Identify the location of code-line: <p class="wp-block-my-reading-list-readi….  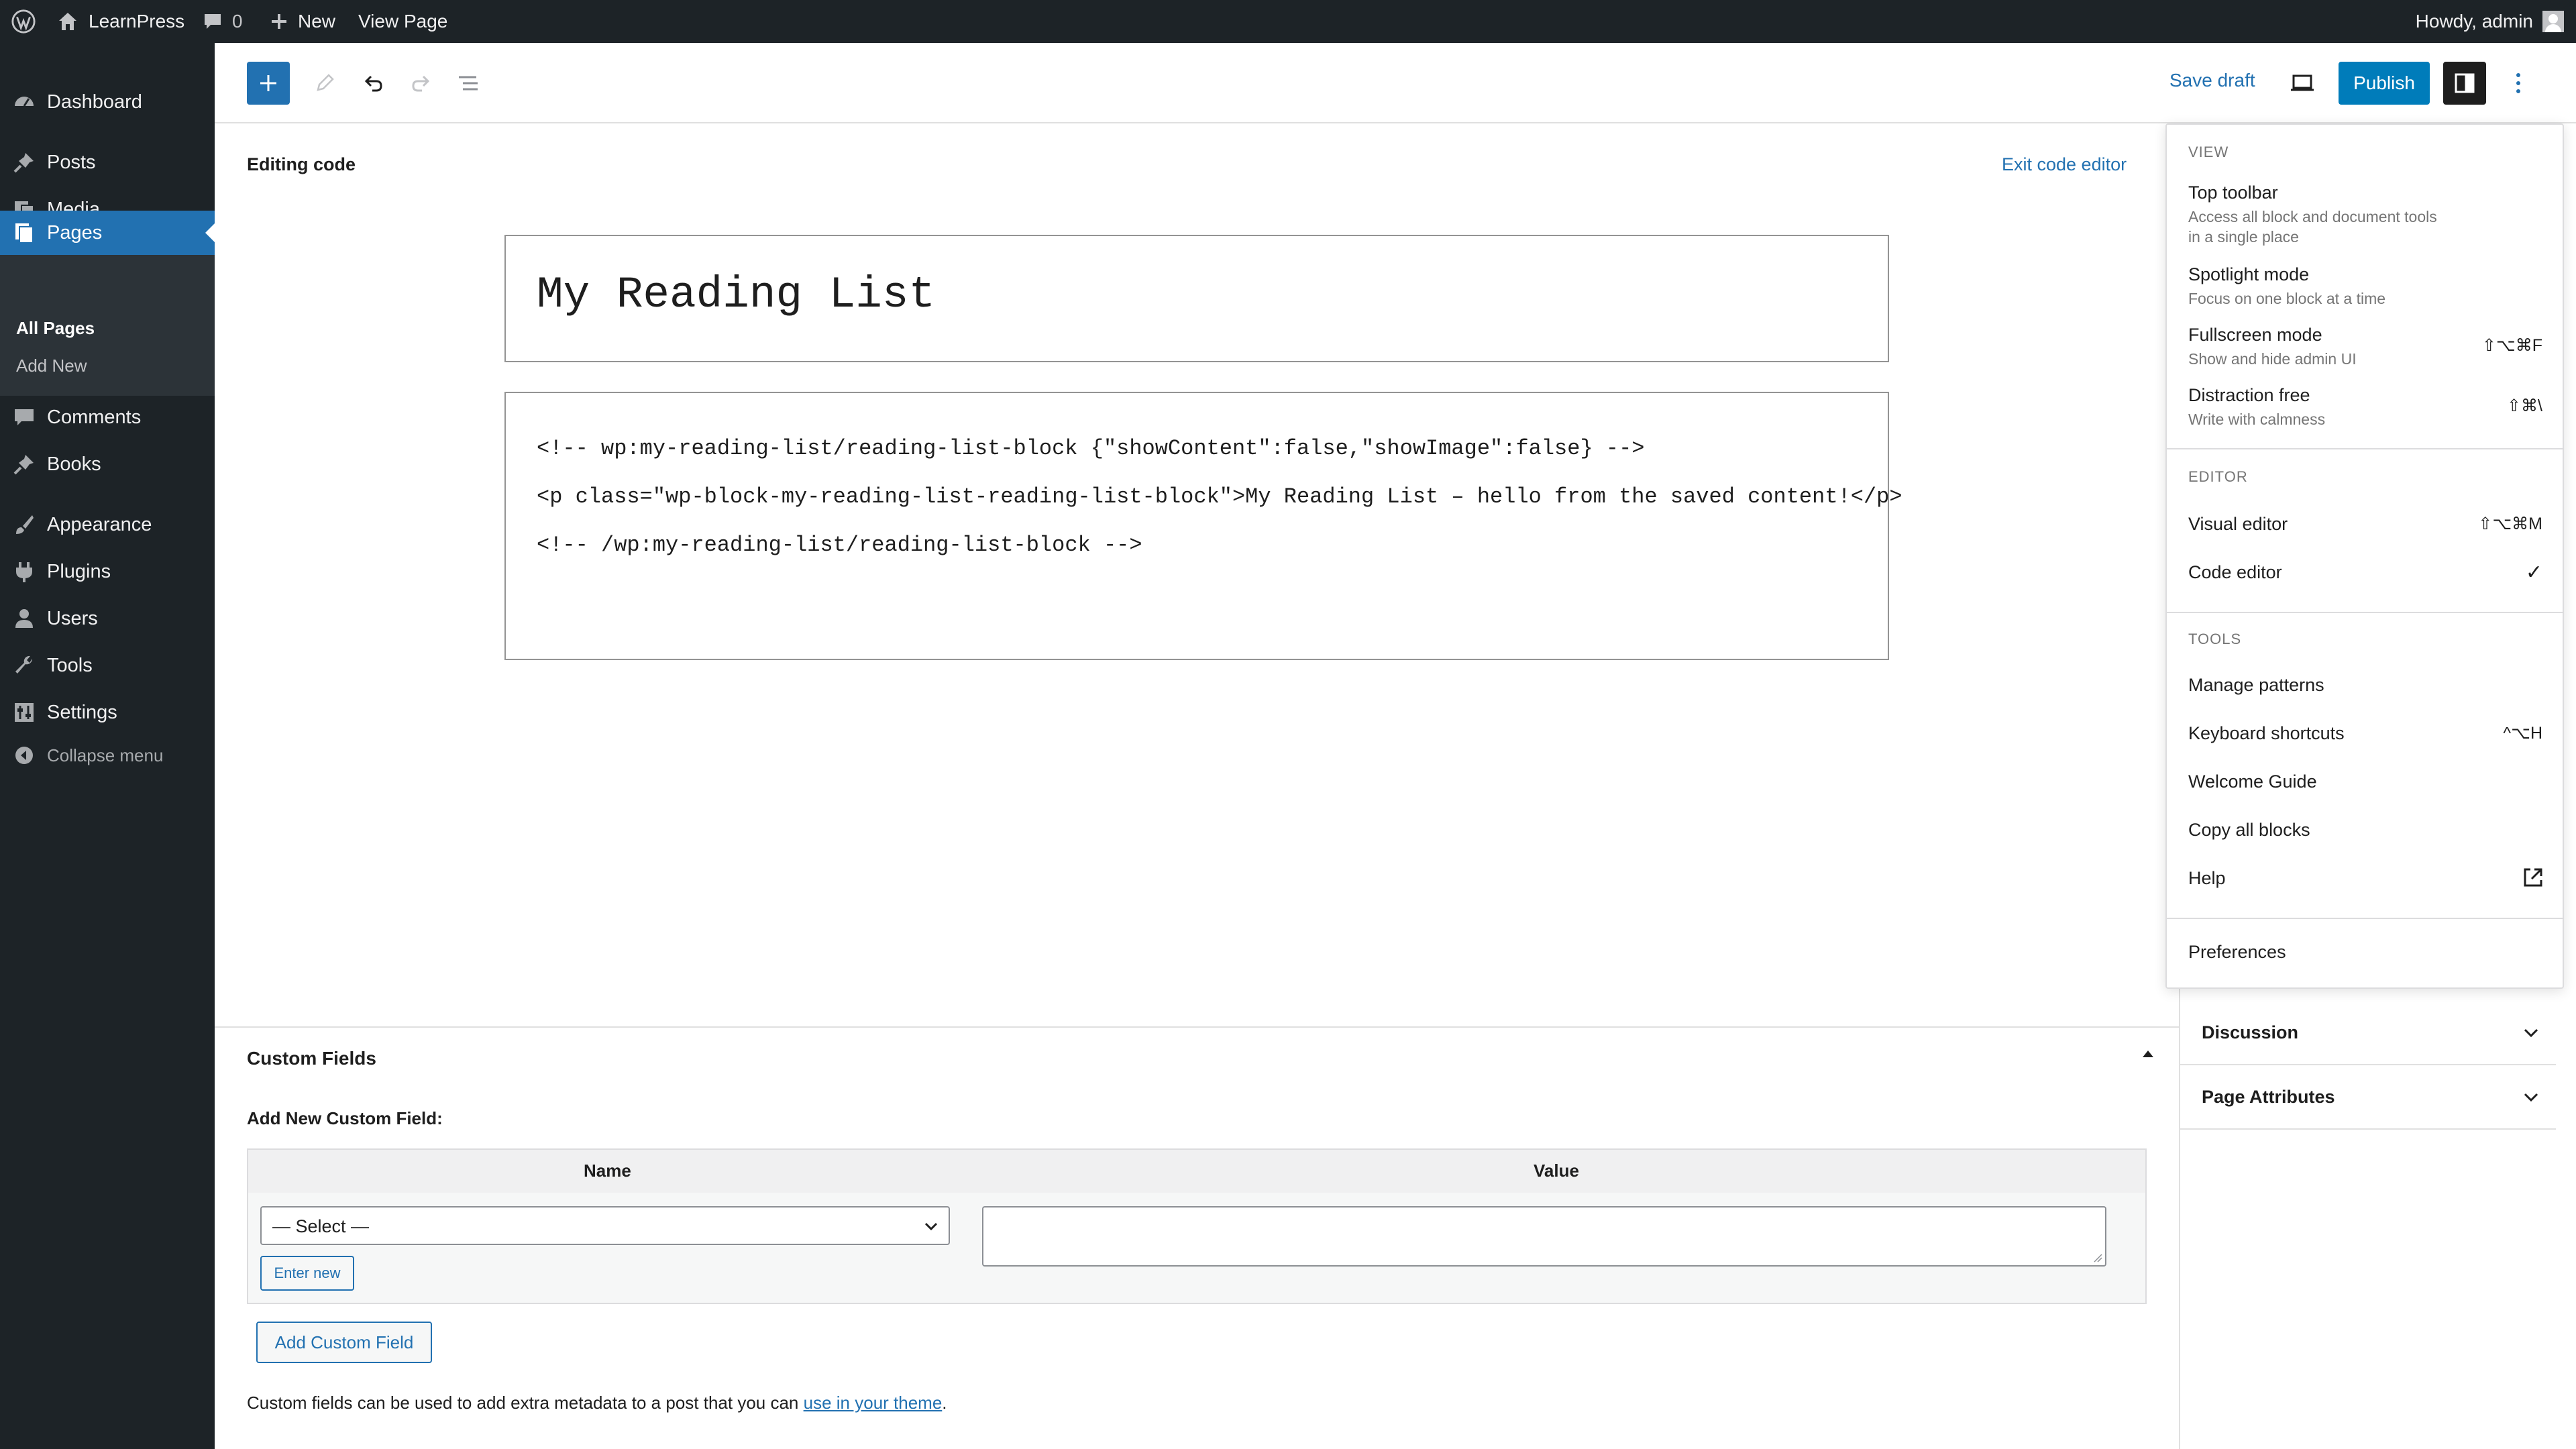
(1219, 496).